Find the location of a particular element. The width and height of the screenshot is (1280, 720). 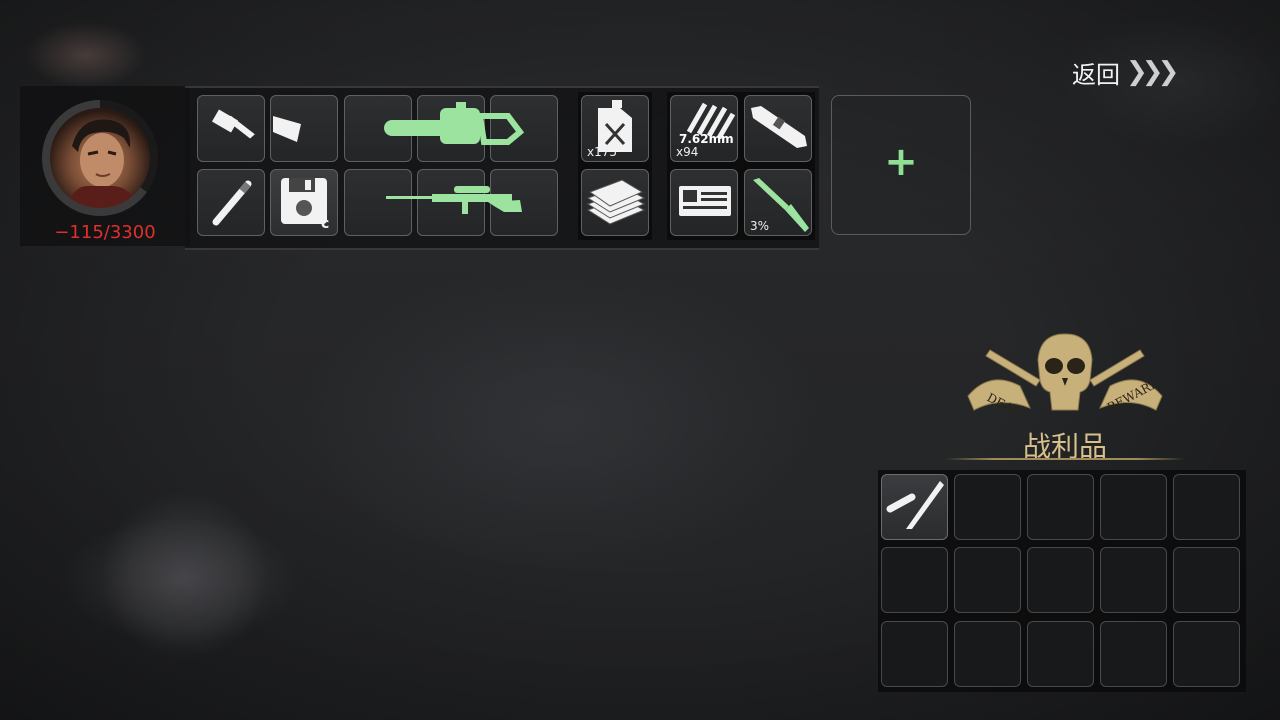

id-card-slot is located at coordinates (704, 202).